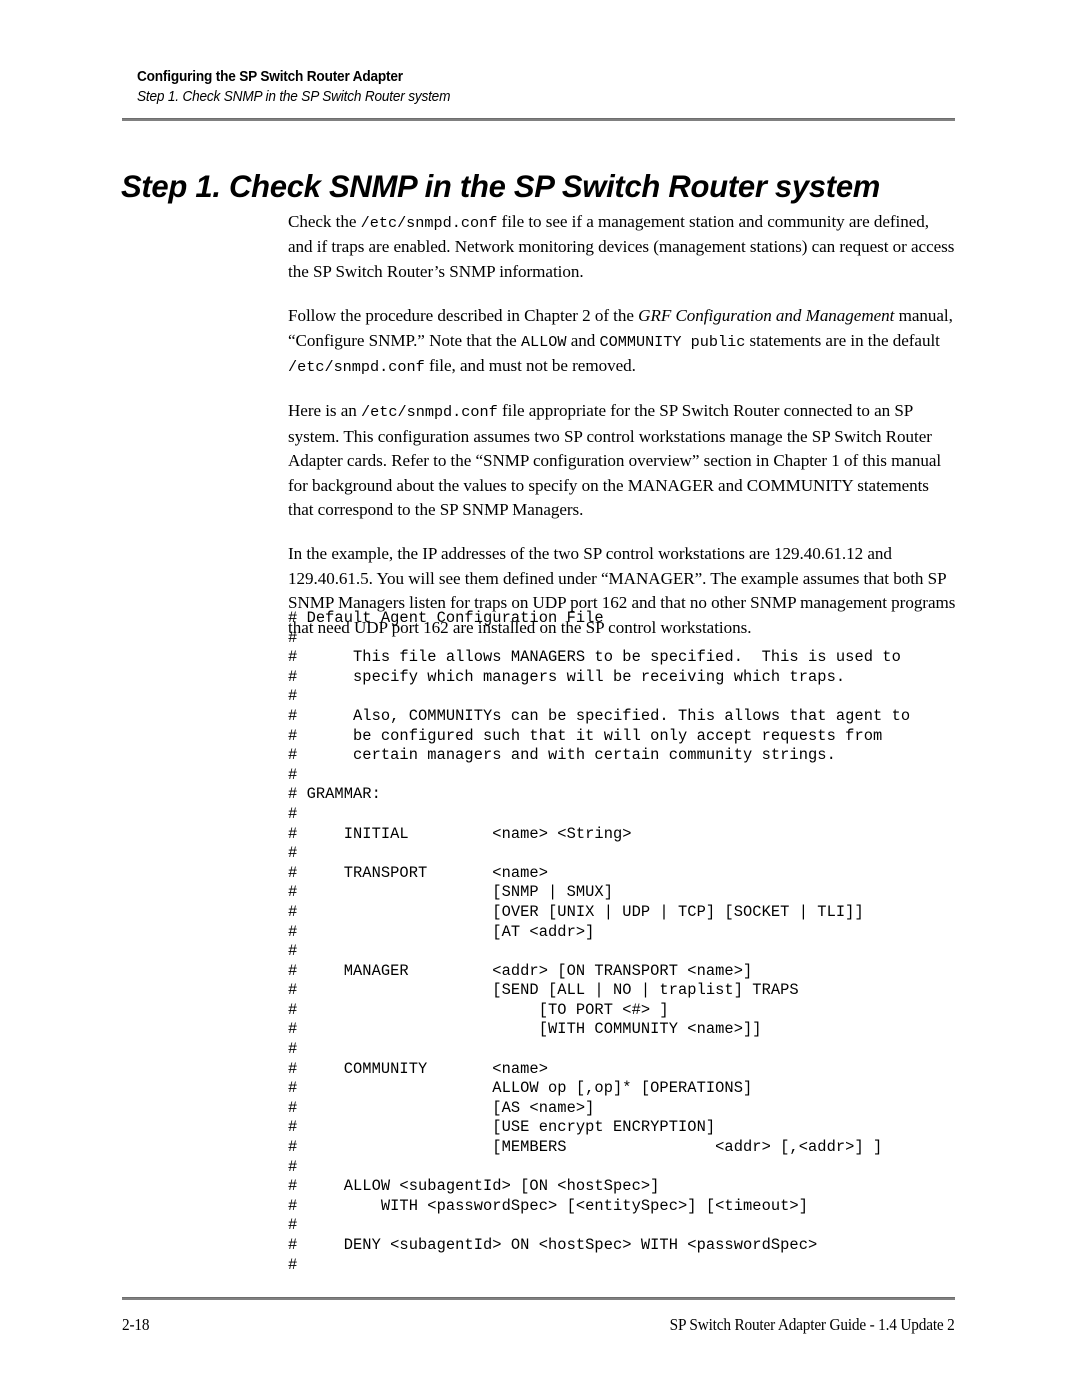  What do you see at coordinates (451, 892) in the screenshot?
I see `code-line: # [SNMP | SMUX]` at bounding box center [451, 892].